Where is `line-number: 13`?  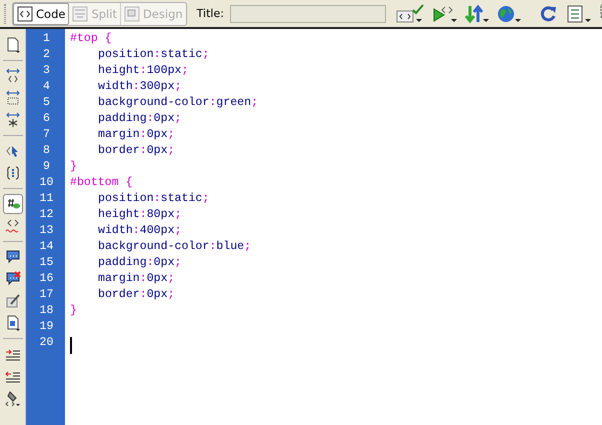 line-number: 13 is located at coordinates (46, 230).